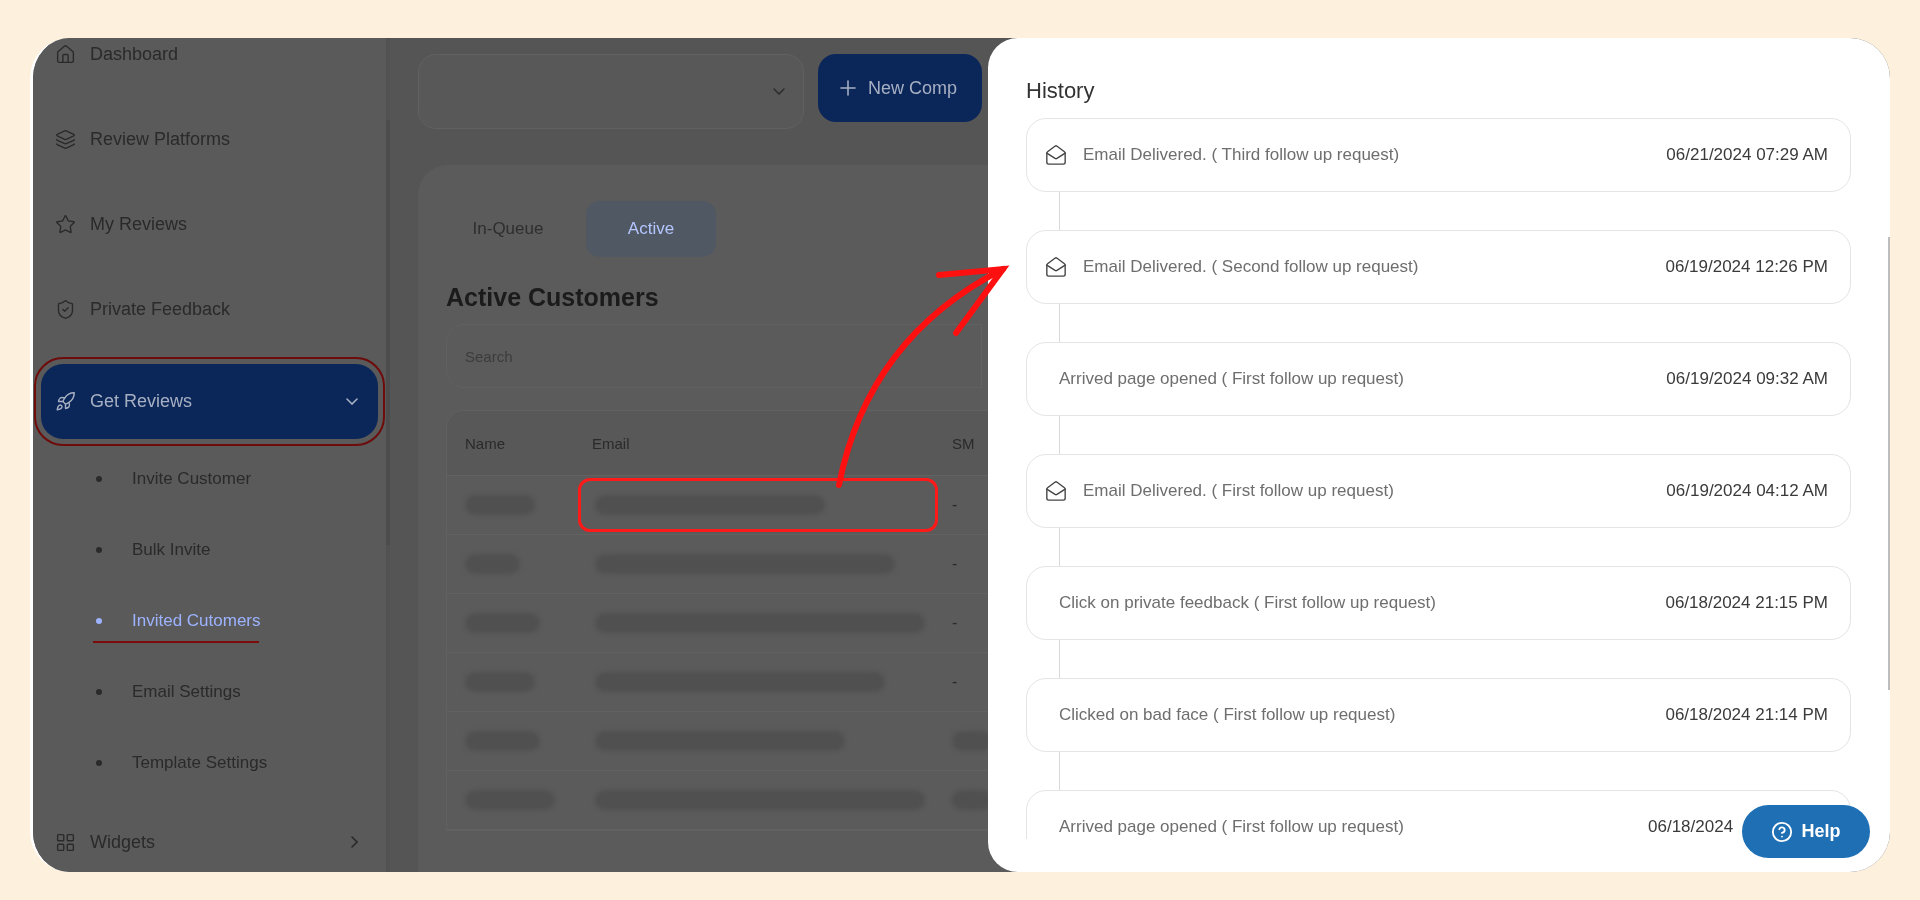 This screenshot has width=1920, height=900. I want to click on history-entry: Arrived page opened ( First follow up request) 06/19/2024 09:32 AM, so click(1438, 379).